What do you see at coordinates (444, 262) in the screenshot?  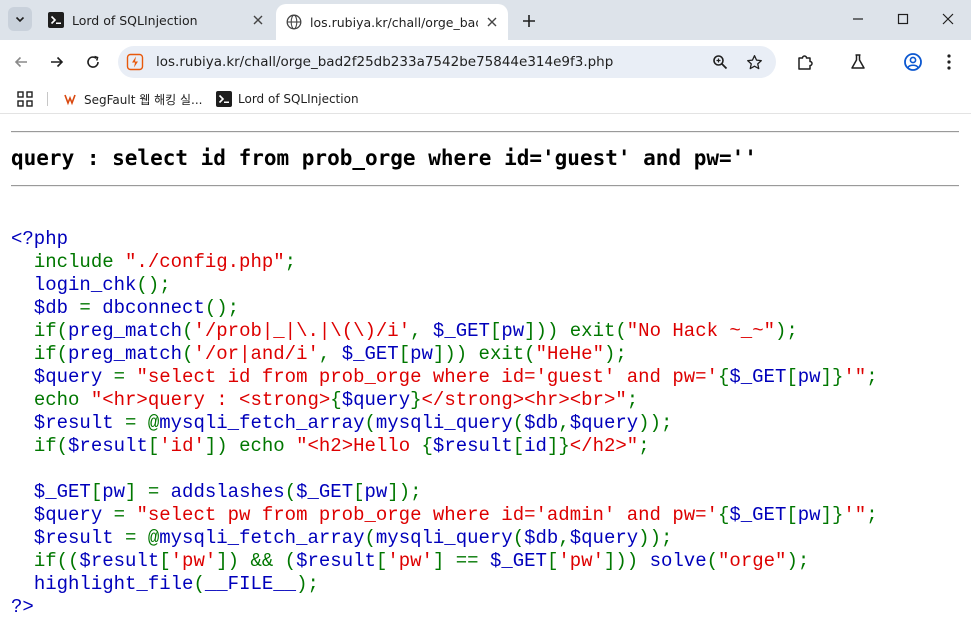 I see `code-line: include "./config.php";` at bounding box center [444, 262].